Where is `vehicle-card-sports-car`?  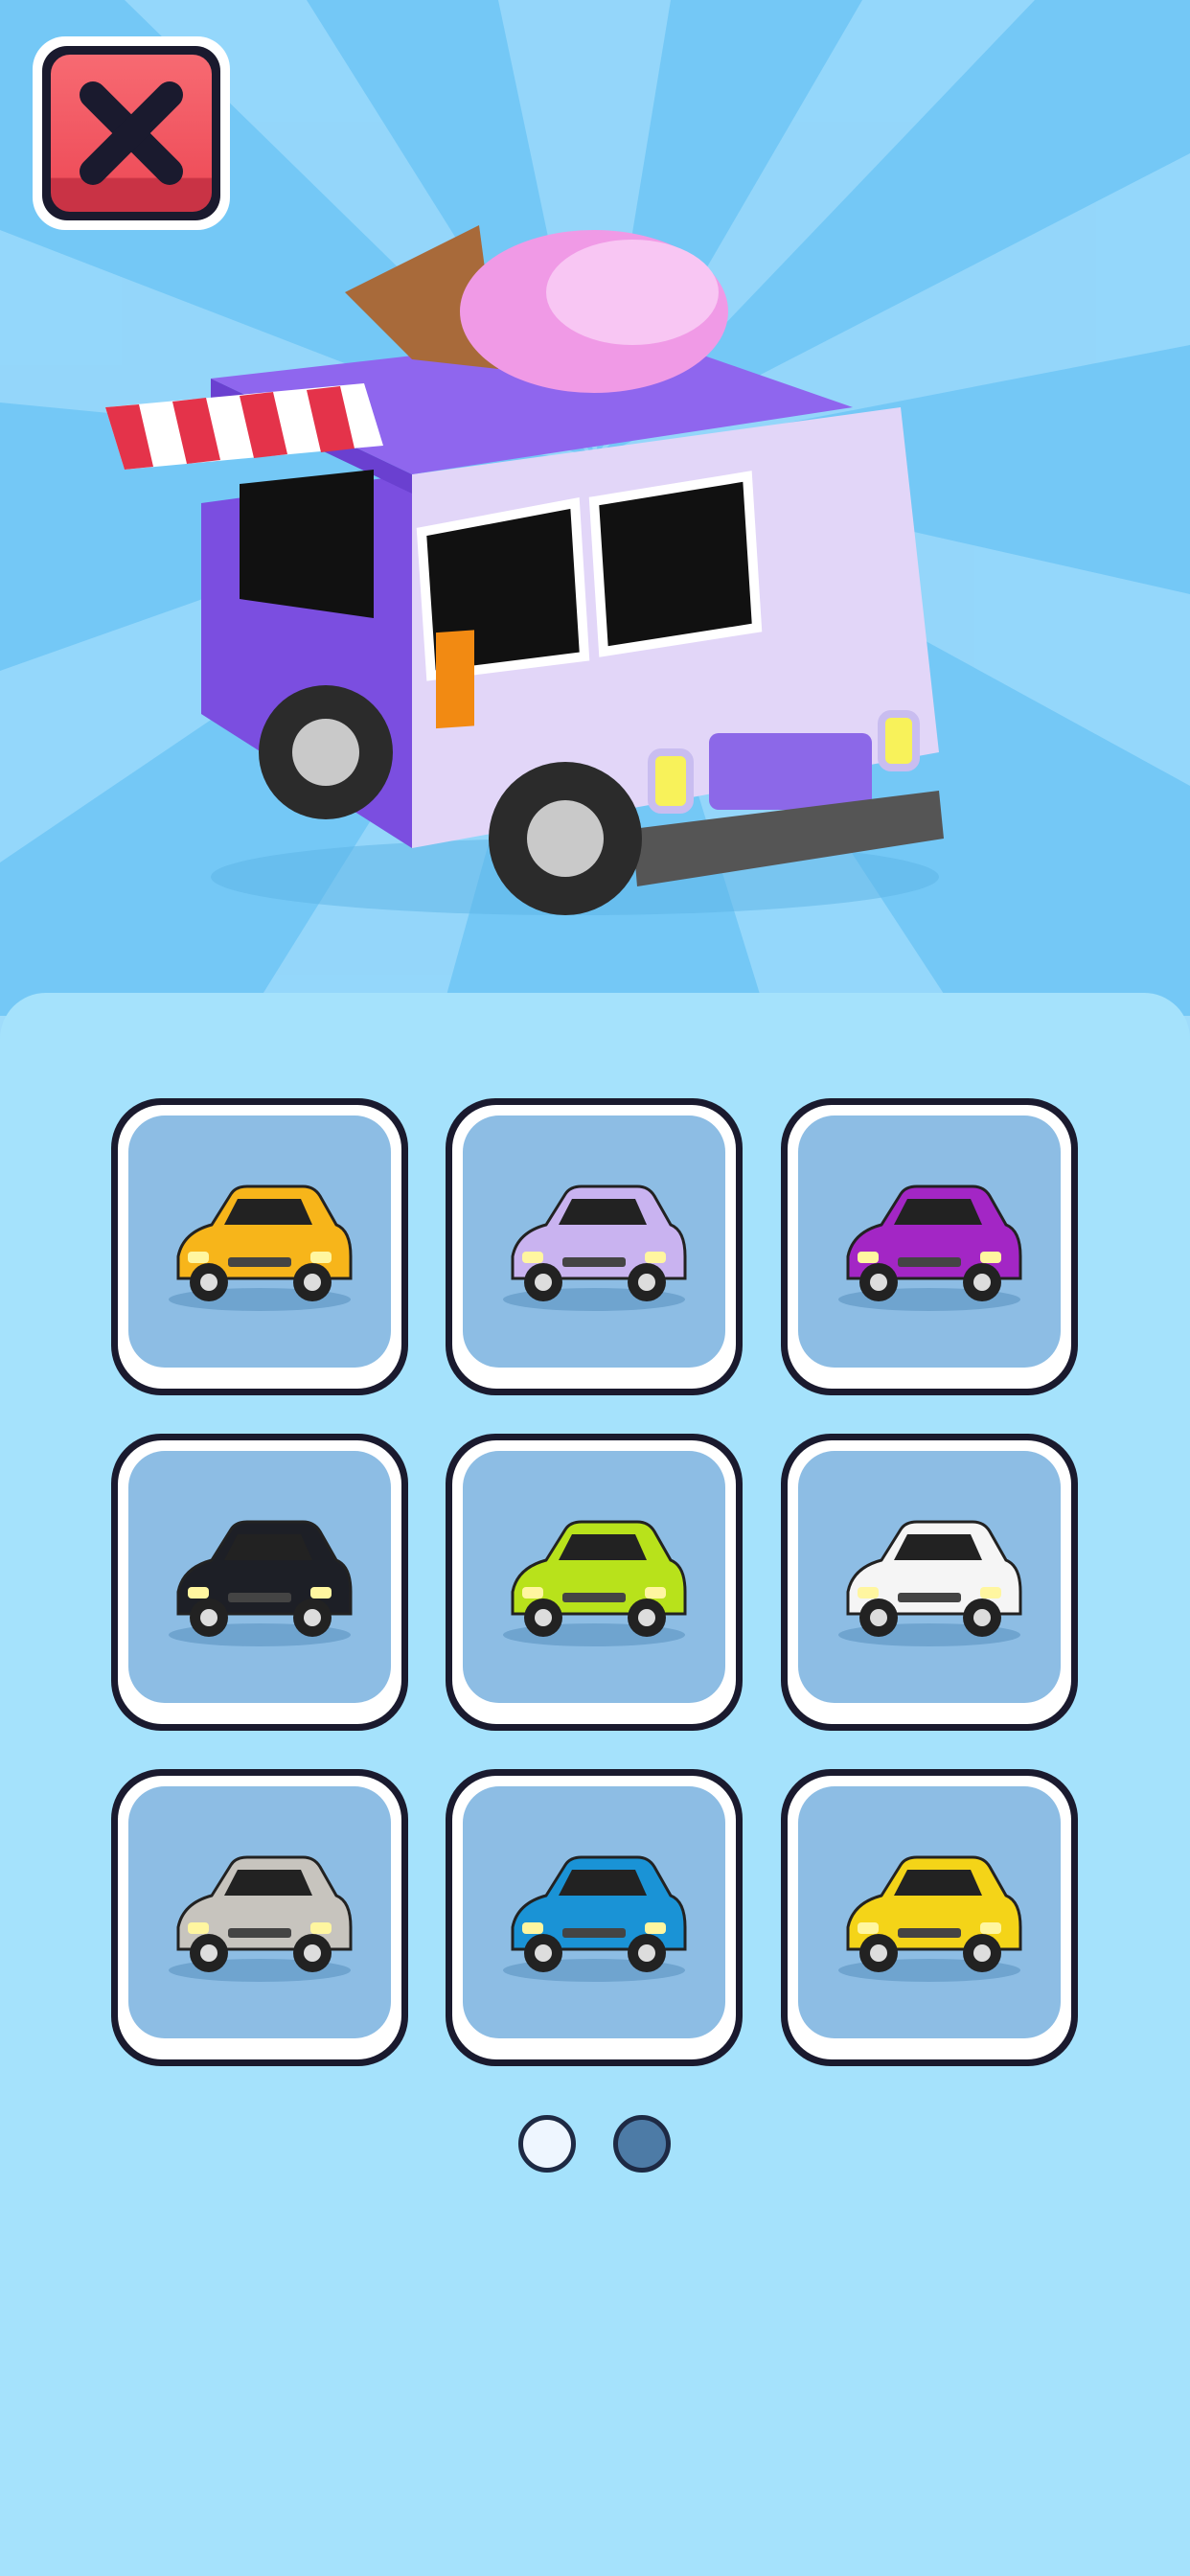 vehicle-card-sports-car is located at coordinates (930, 1917).